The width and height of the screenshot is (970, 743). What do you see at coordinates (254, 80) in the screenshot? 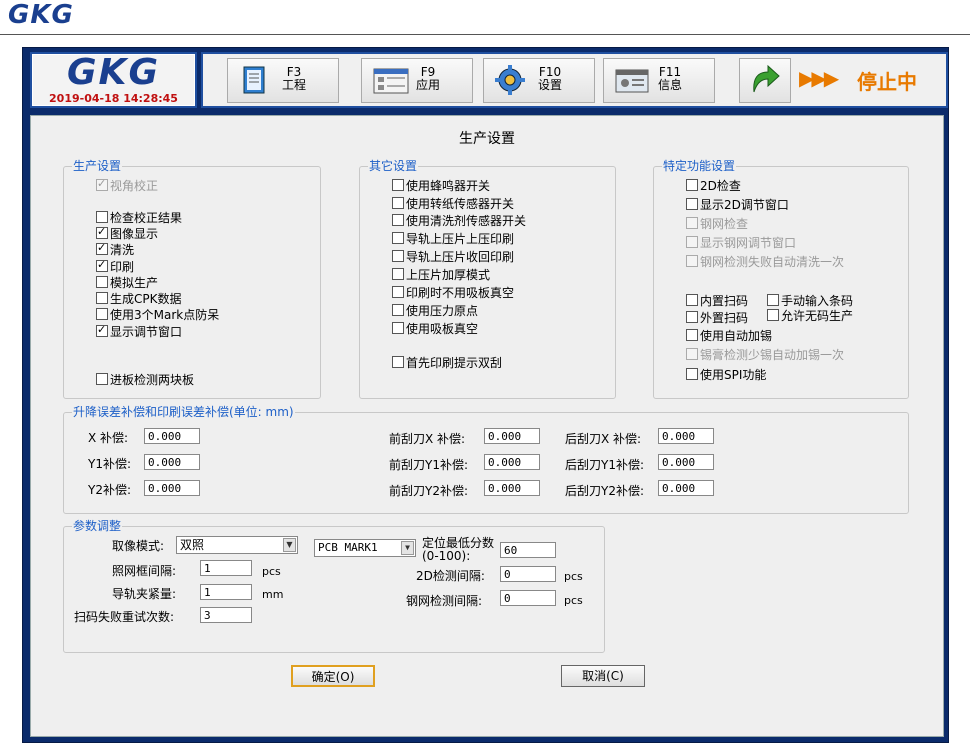
I see `document-icon` at bounding box center [254, 80].